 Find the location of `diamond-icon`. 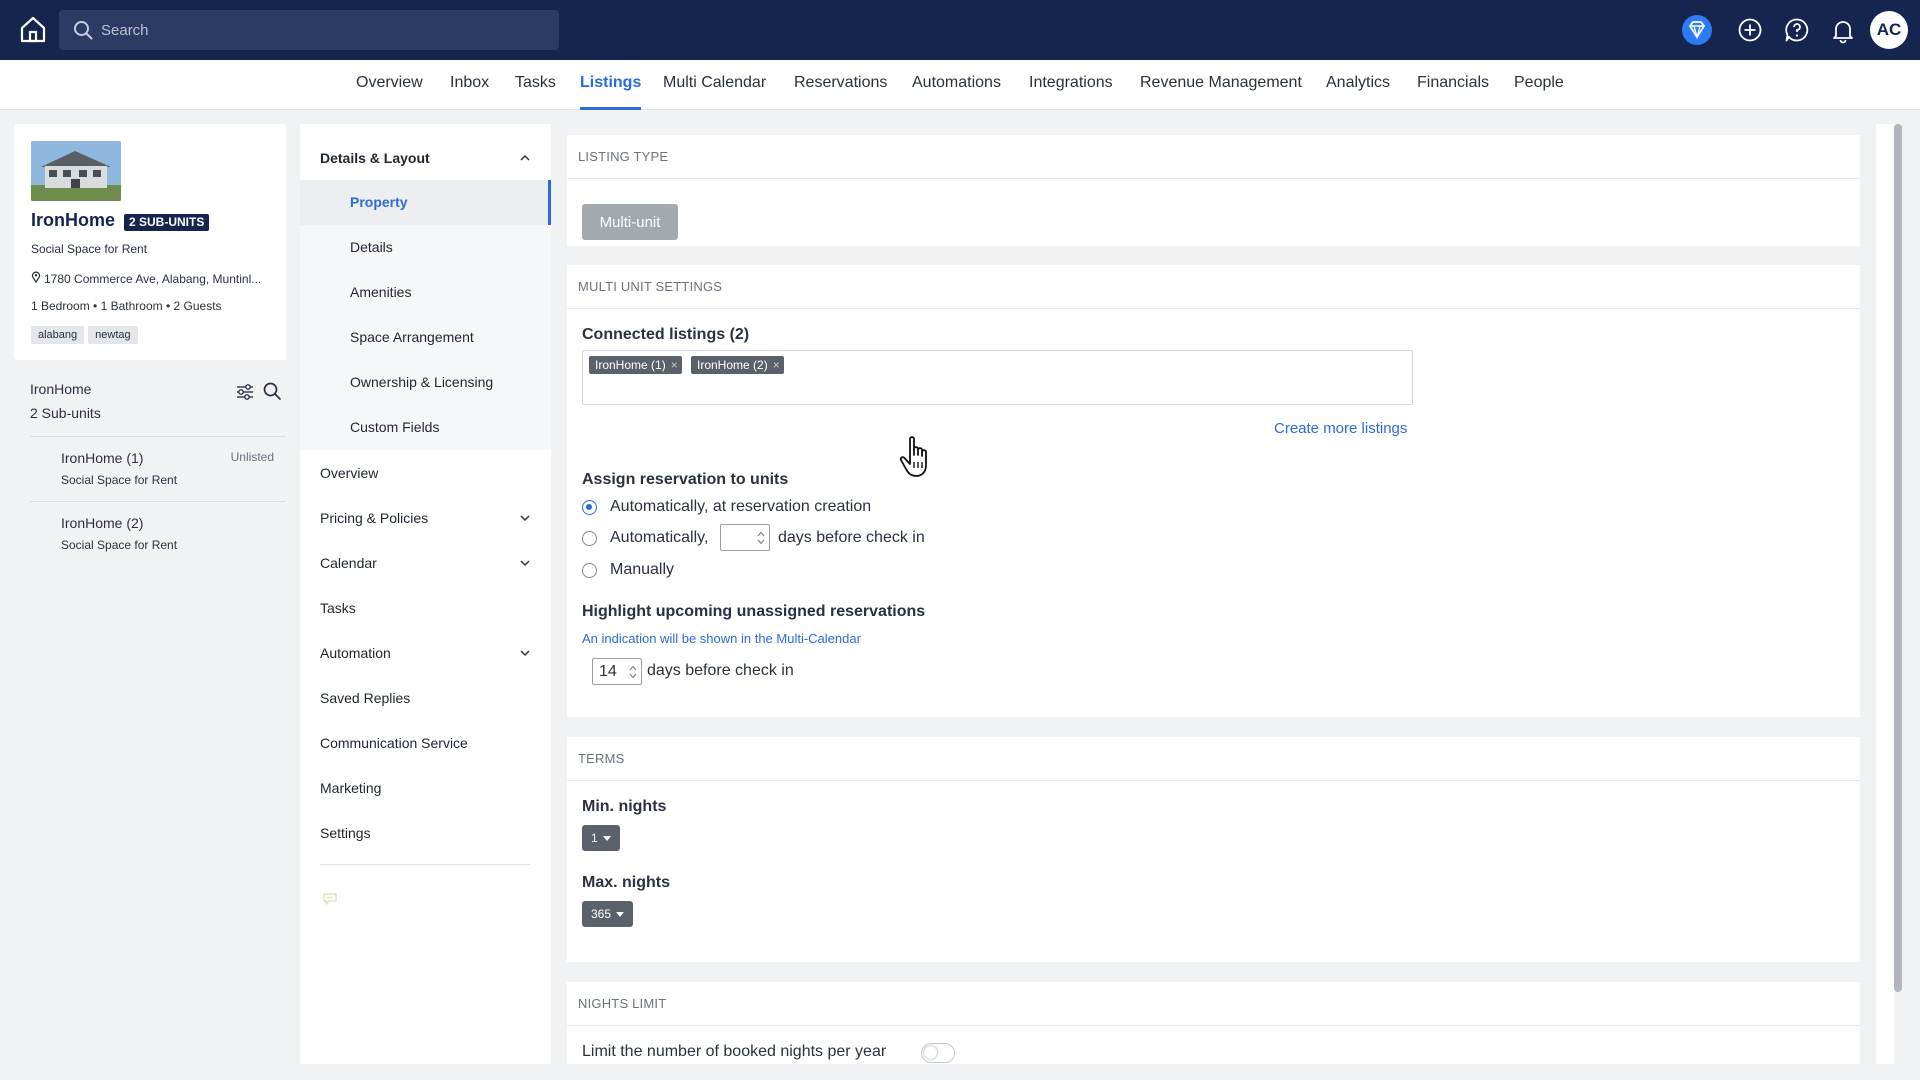

diamond-icon is located at coordinates (1697, 30).